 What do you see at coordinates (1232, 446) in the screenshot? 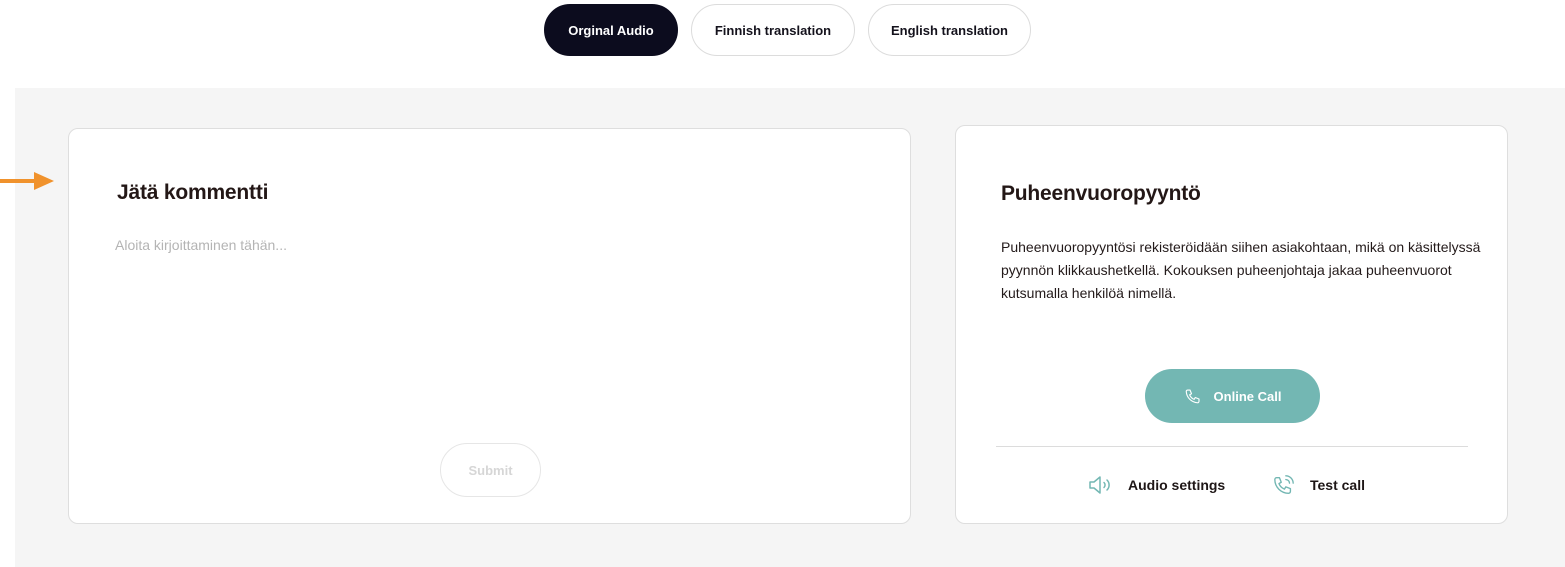
I see `divider` at bounding box center [1232, 446].